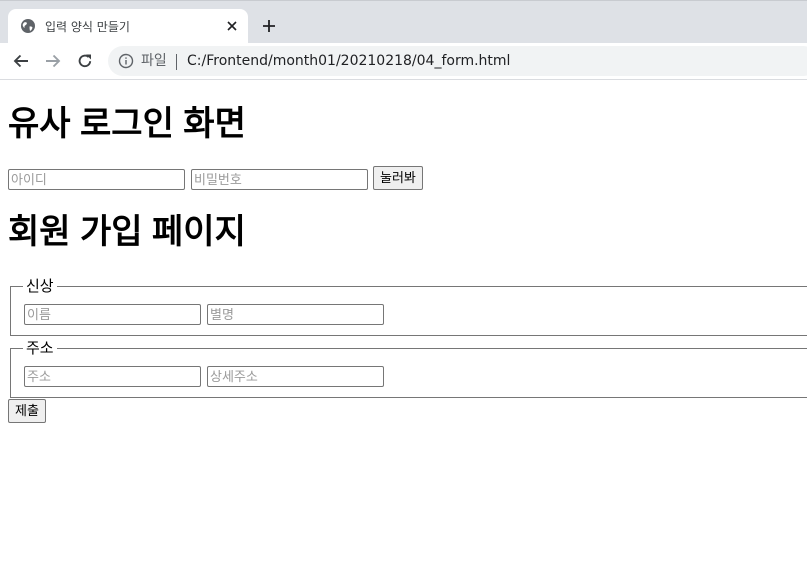 This screenshot has height=581, width=807. I want to click on tab-title: 입력 양식 만들기, so click(87, 27).